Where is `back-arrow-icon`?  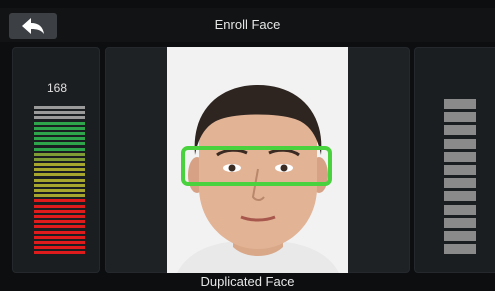
back-arrow-icon is located at coordinates (33, 26).